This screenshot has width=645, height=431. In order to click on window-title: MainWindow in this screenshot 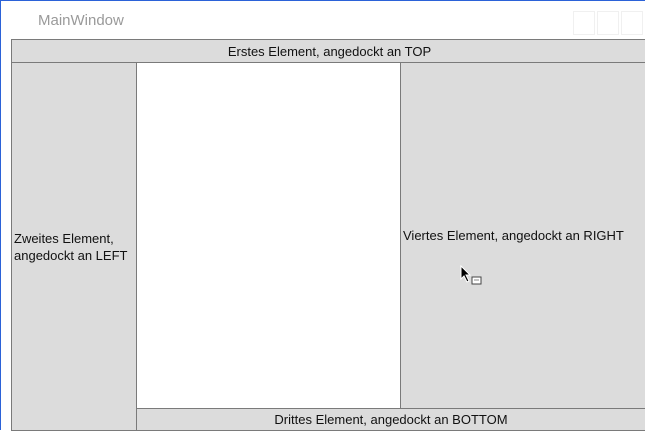, I will do `click(81, 20)`.